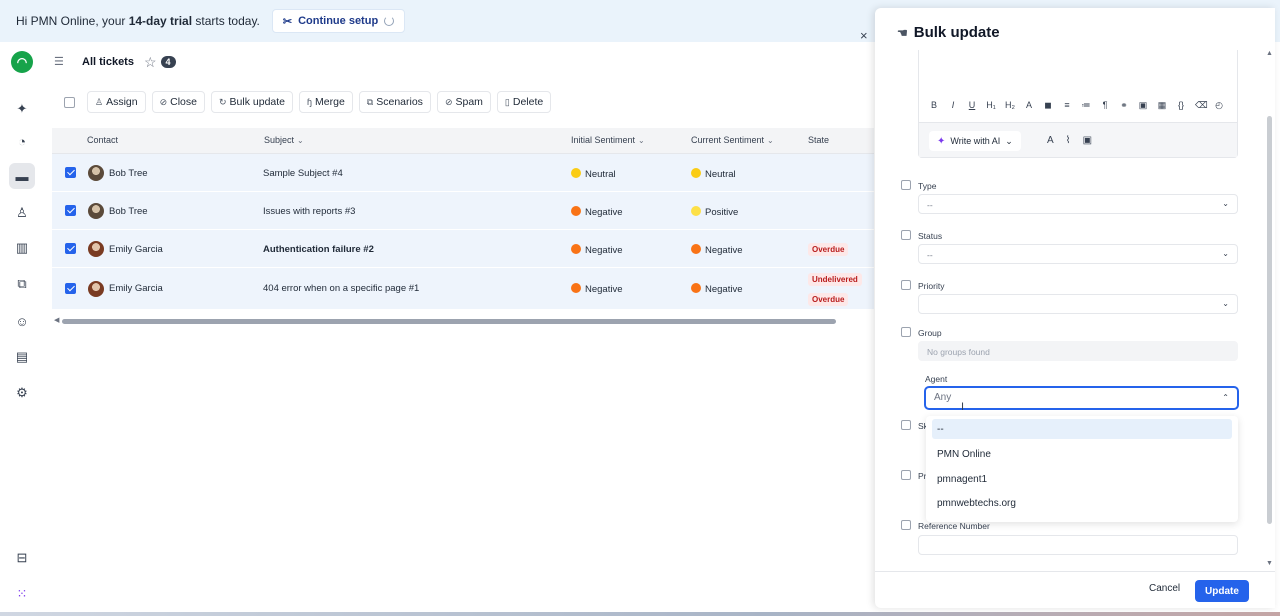 The height and width of the screenshot is (616, 1280). Describe the element at coordinates (1222, 591) in the screenshot. I see `update-button: Update` at that location.